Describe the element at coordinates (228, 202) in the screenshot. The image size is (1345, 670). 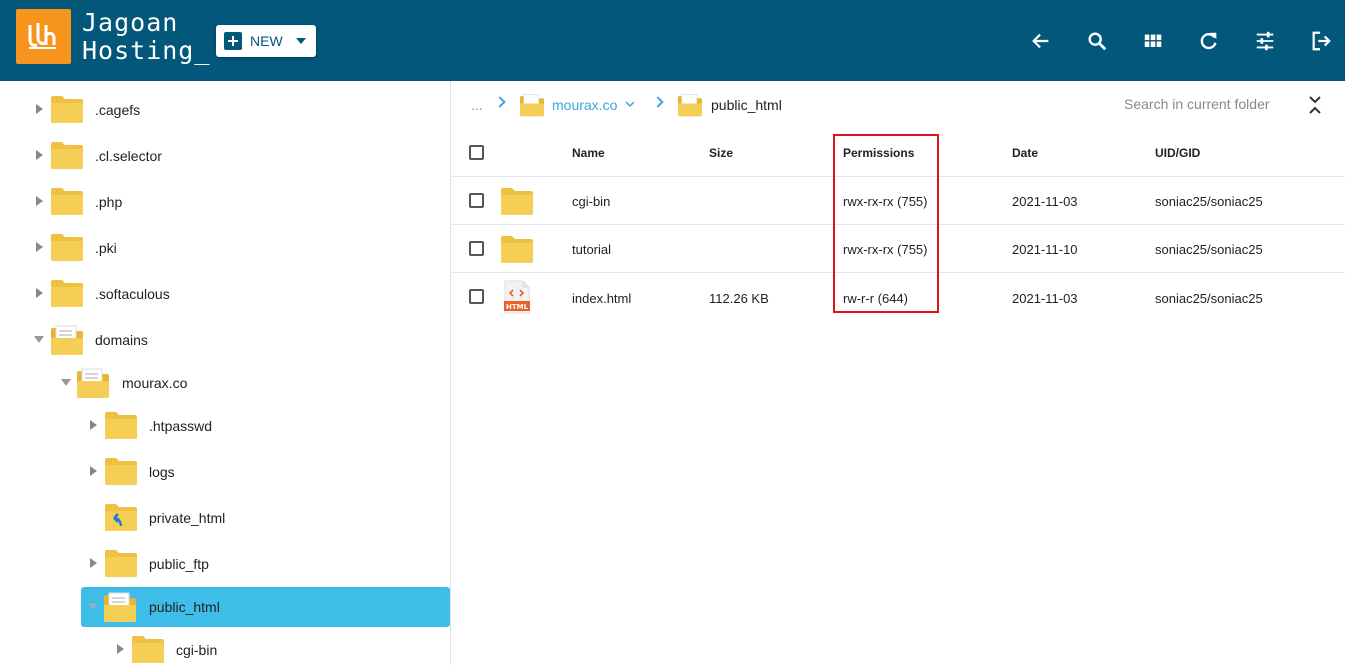
I see `tree-item-php: .php` at that location.